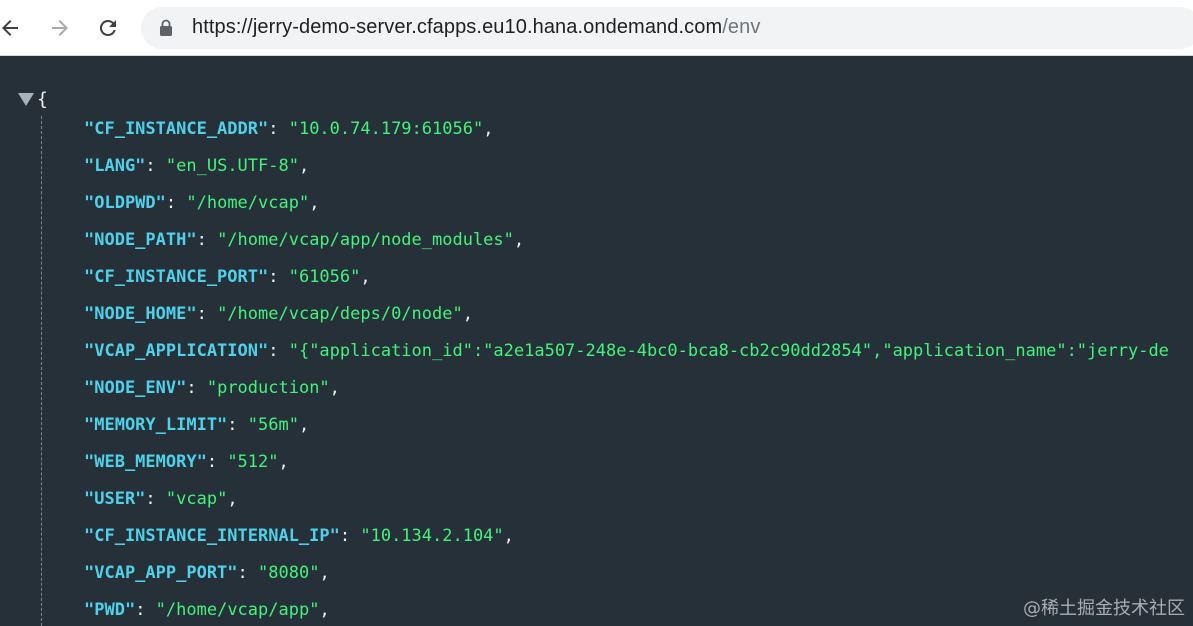  Describe the element at coordinates (166, 27) in the screenshot. I see `lock-icon` at that location.